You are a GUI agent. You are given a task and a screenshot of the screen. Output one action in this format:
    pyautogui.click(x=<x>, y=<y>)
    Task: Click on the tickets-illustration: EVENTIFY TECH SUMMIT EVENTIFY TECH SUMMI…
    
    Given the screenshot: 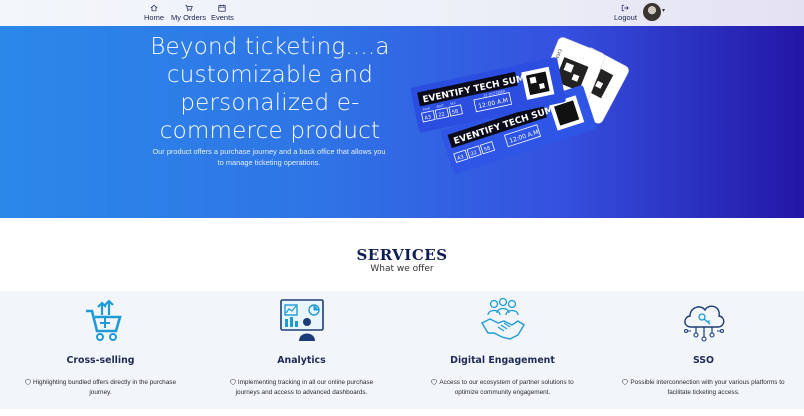 What is the action you would take?
    pyautogui.click(x=519, y=105)
    